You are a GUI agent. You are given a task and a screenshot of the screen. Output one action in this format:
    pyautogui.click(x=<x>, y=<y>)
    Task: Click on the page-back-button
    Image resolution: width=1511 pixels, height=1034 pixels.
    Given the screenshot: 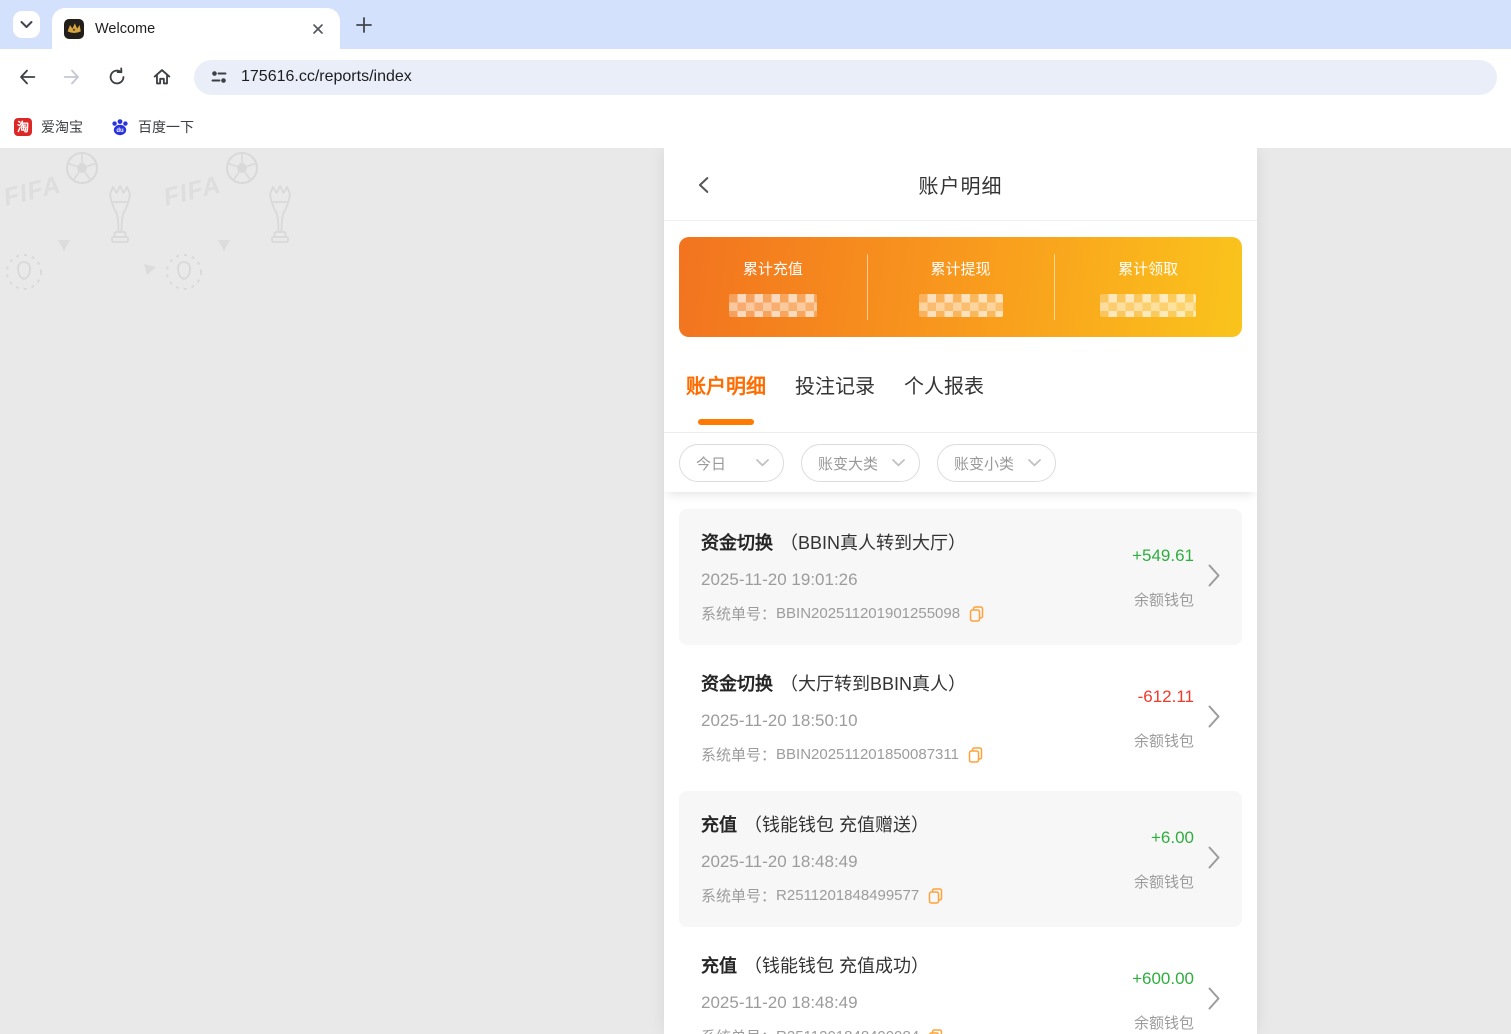 What is the action you would take?
    pyautogui.click(x=705, y=185)
    